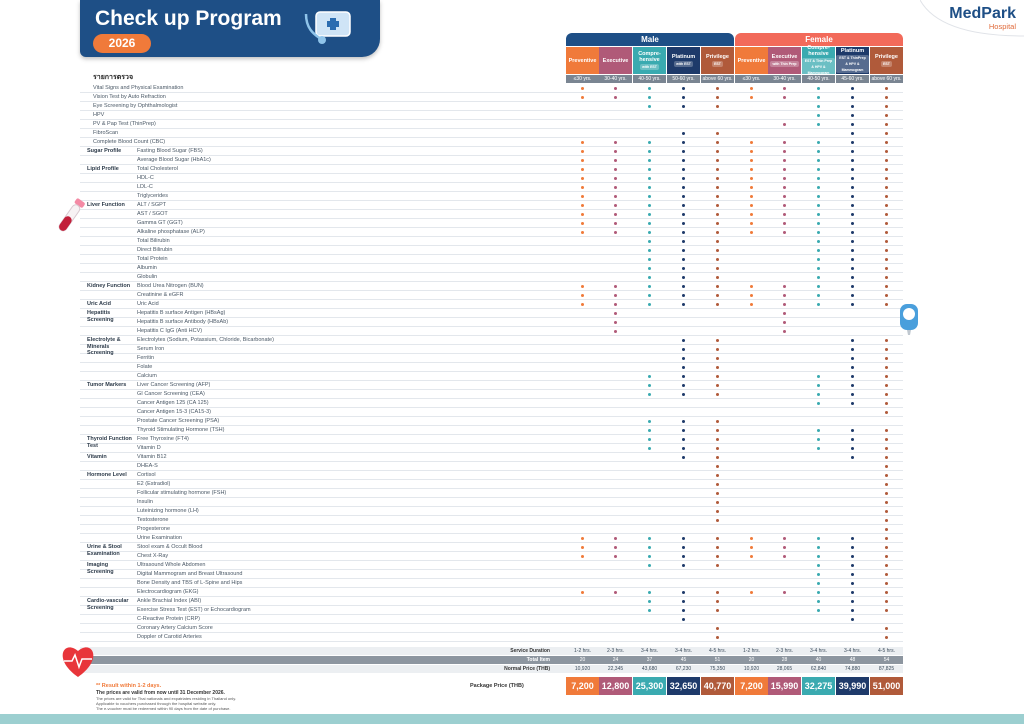  What do you see at coordinates (152, 205) in the screenshot?
I see `row-label: ALT / SGPT` at bounding box center [152, 205].